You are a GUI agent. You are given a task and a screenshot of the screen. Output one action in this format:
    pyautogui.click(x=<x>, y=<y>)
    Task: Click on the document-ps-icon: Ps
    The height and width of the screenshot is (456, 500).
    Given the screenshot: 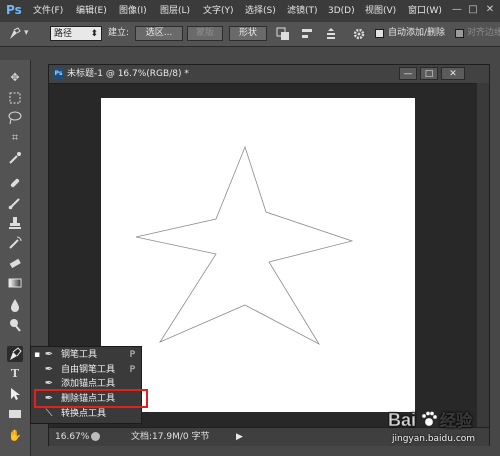 What is the action you would take?
    pyautogui.click(x=58, y=73)
    